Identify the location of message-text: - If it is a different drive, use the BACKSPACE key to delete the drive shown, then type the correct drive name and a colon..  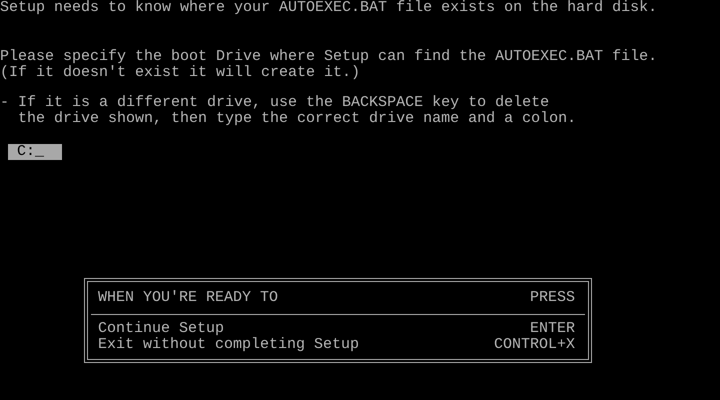
(289, 111).